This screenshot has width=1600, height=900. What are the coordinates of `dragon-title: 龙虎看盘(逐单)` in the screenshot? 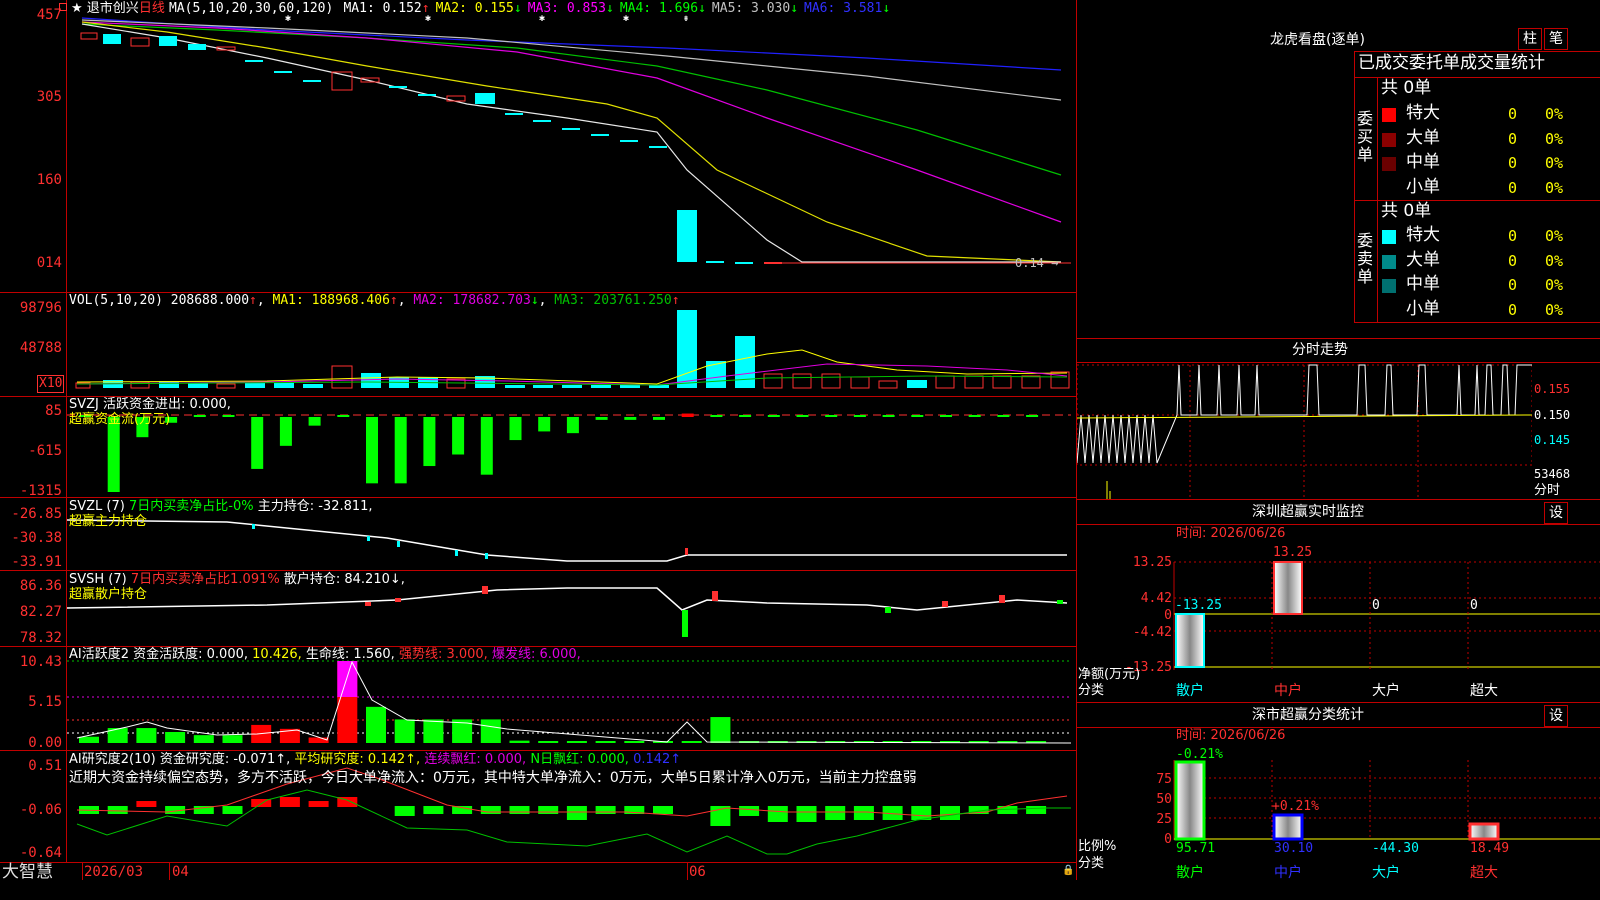 It's located at (1317, 40).